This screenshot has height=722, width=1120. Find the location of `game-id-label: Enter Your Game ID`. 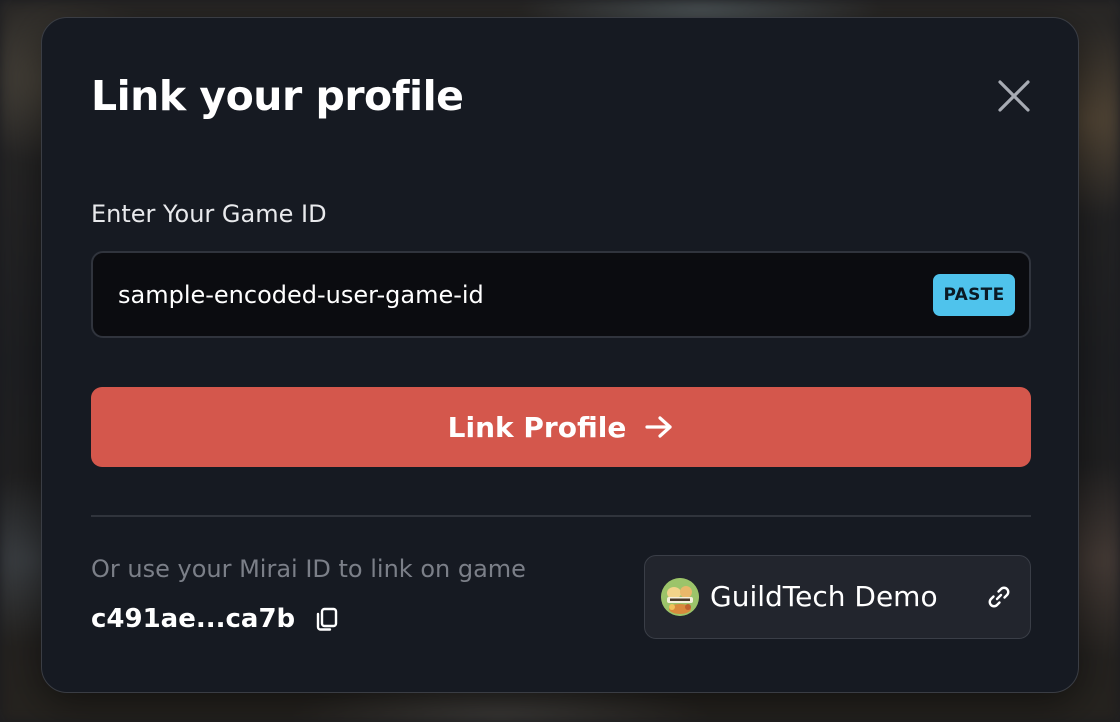

game-id-label: Enter Your Game ID is located at coordinates (209, 214).